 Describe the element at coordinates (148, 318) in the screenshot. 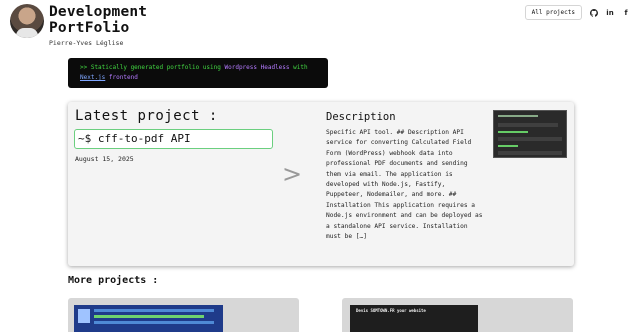

I see `project-screenshot` at that location.